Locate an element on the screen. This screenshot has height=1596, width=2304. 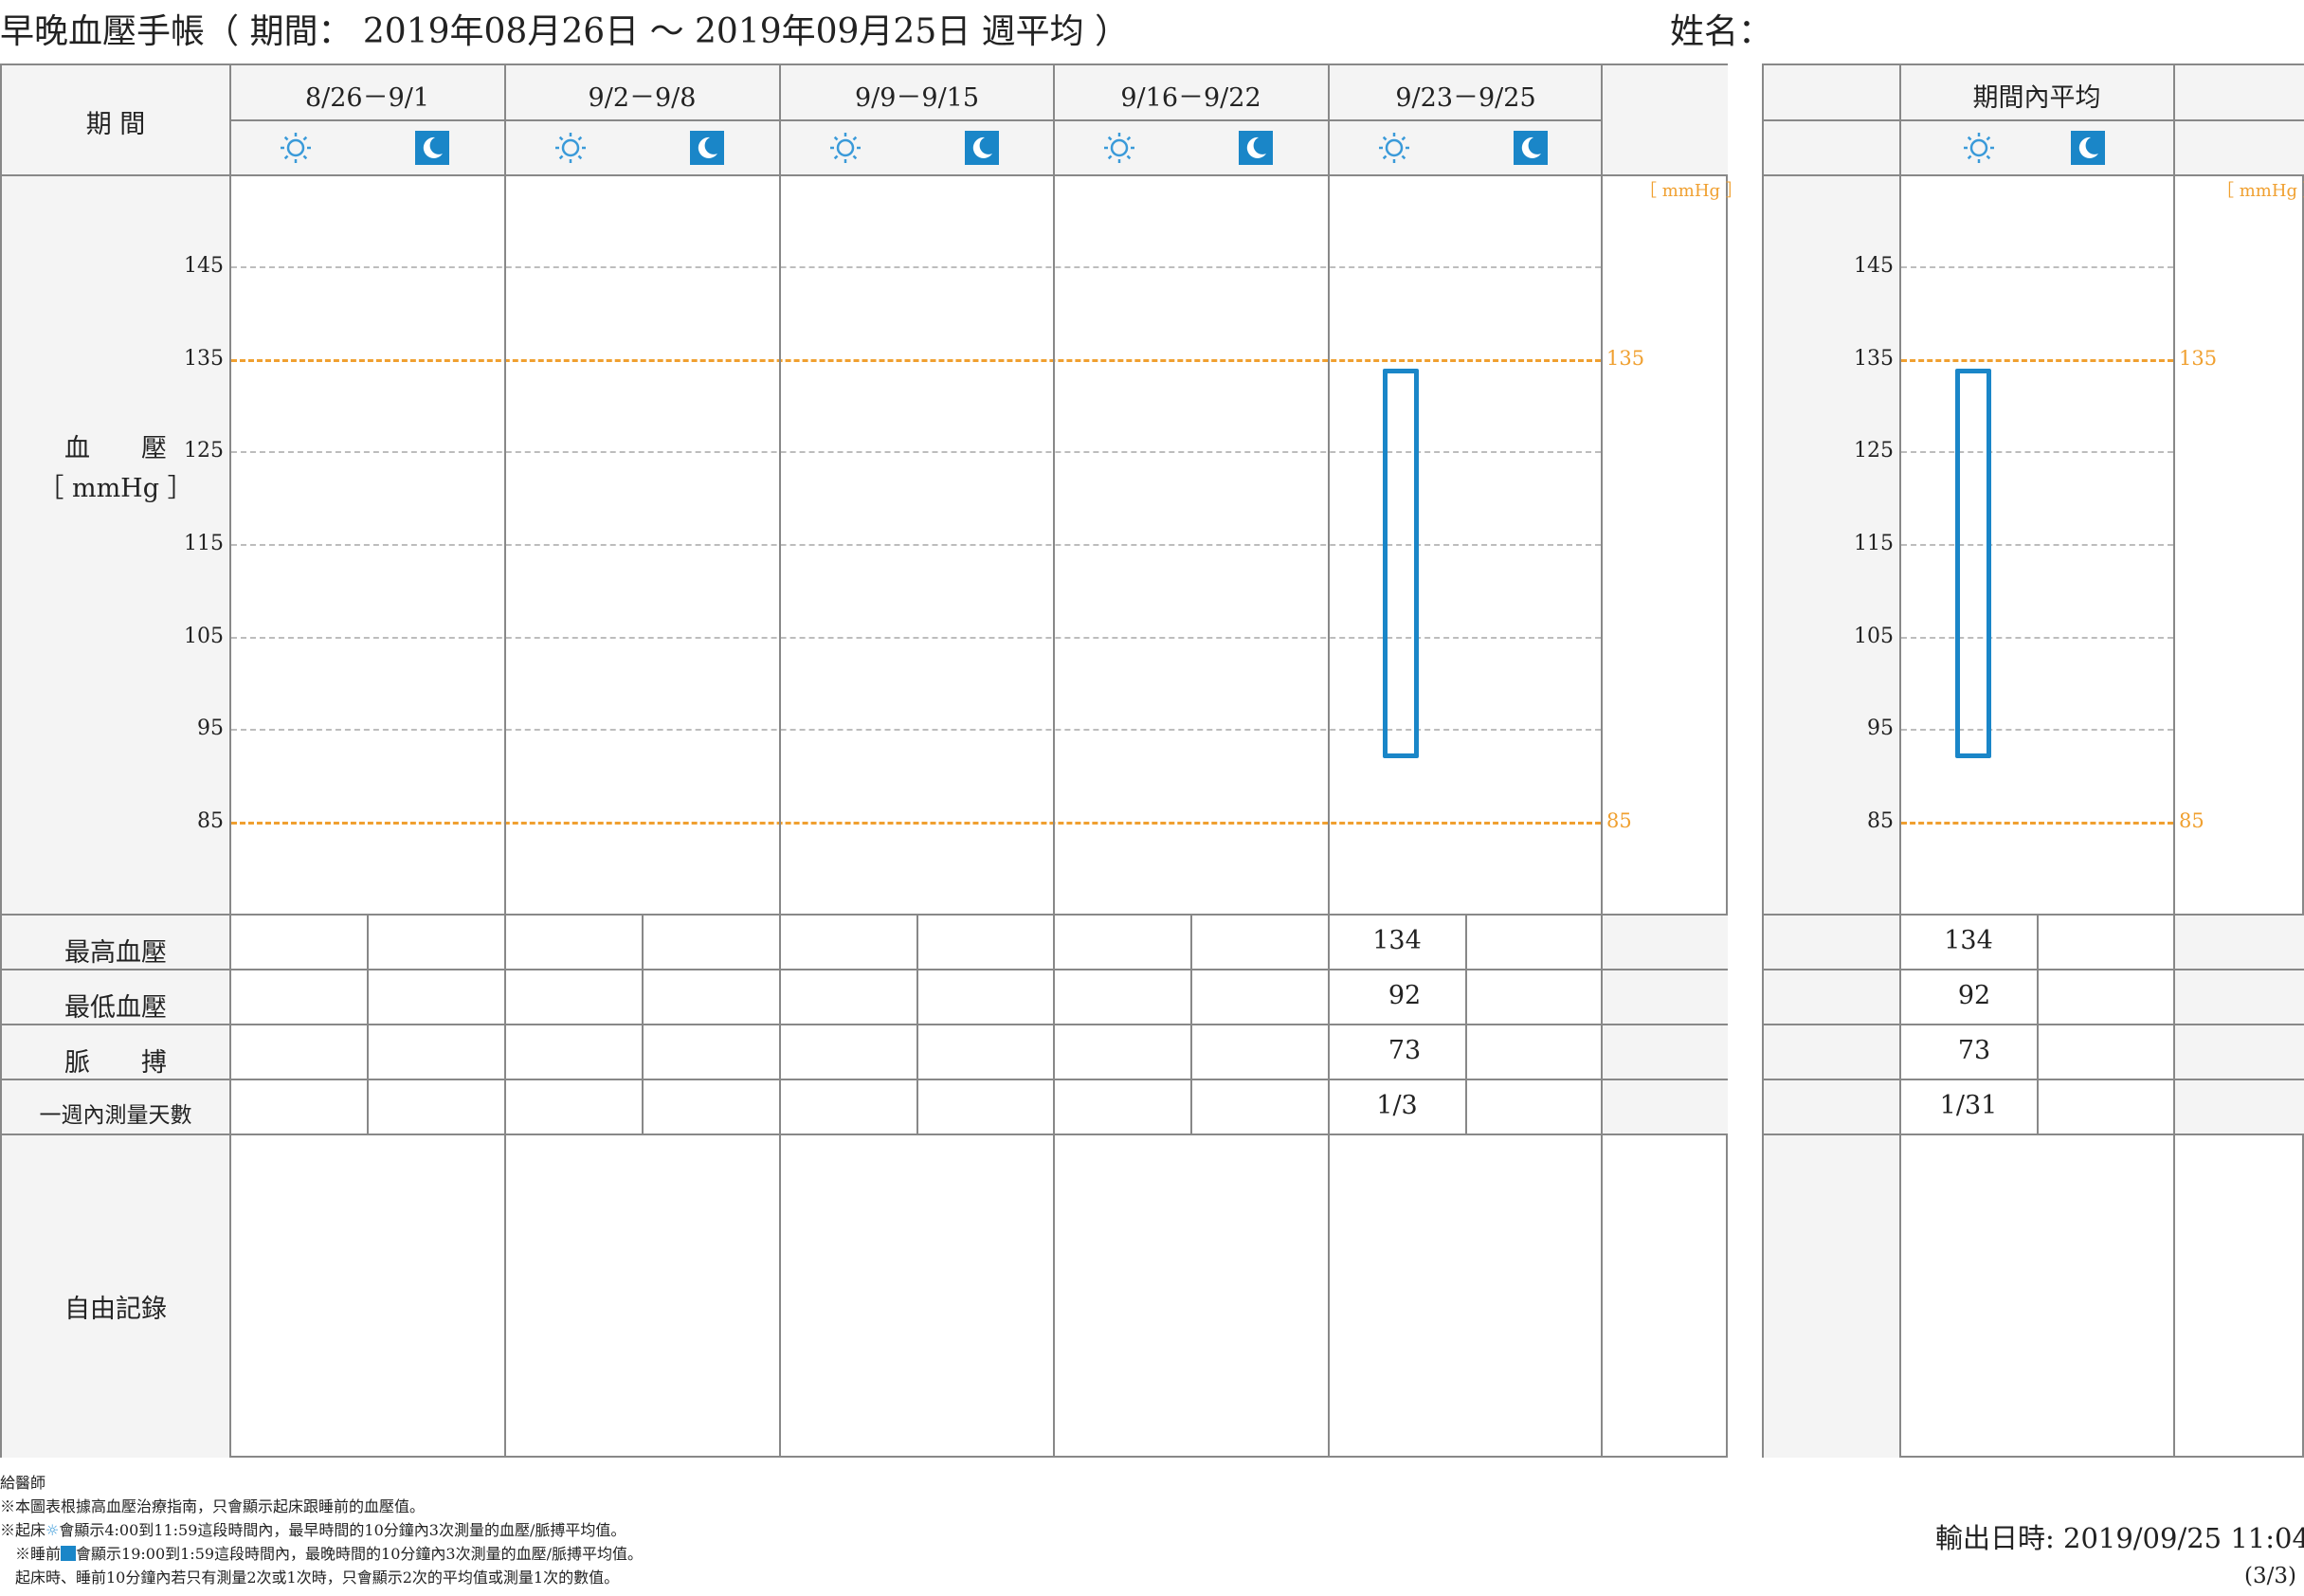
page-number: (3/3) is located at coordinates (2270, 1576).